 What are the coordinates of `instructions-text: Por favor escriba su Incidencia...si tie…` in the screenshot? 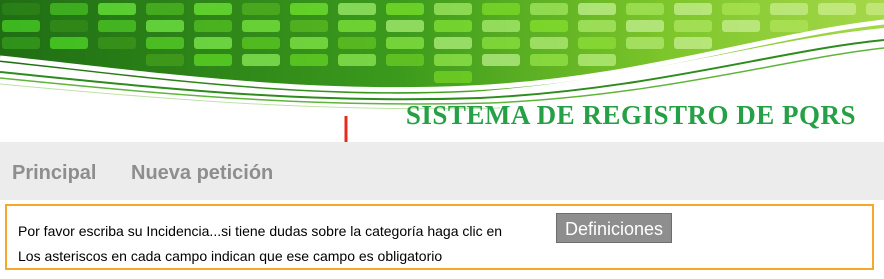 It's located at (260, 231).